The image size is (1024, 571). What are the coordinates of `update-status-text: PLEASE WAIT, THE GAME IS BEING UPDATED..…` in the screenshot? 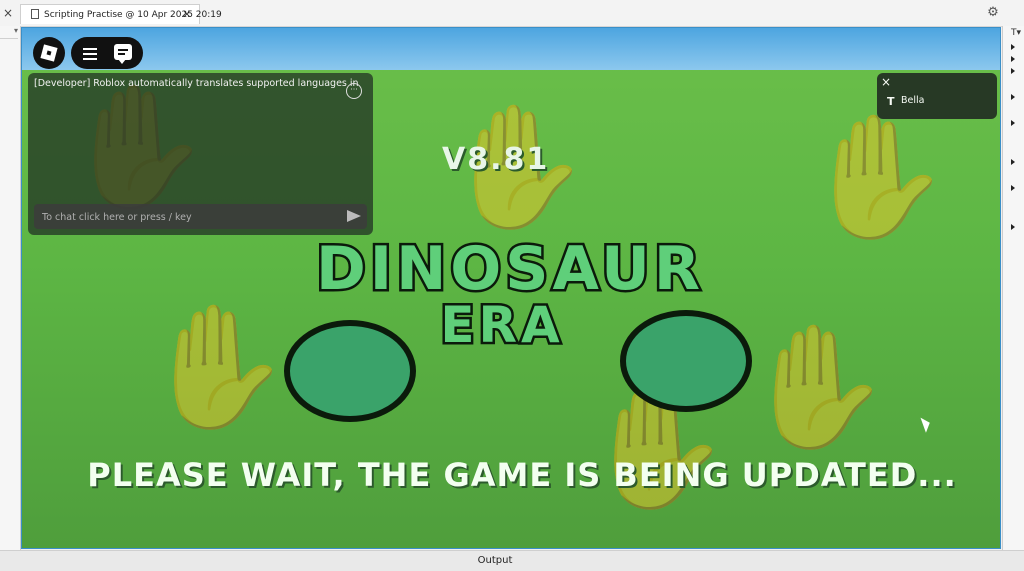 It's located at (522, 475).